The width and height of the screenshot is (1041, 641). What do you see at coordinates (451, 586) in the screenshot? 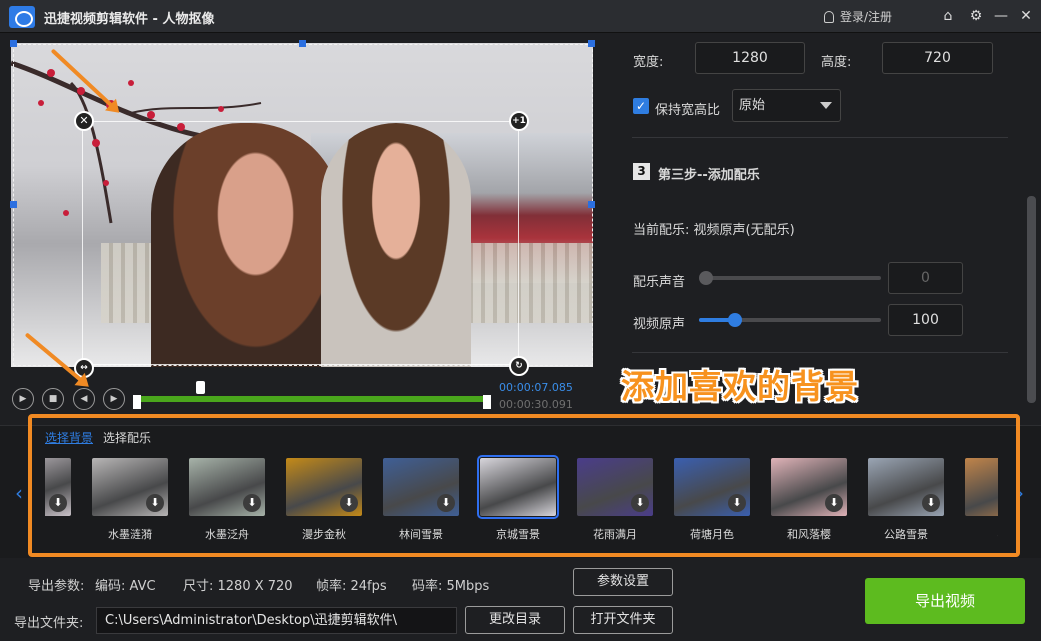
I see `bitrate-text: 码率: 5Mbps` at bounding box center [451, 586].